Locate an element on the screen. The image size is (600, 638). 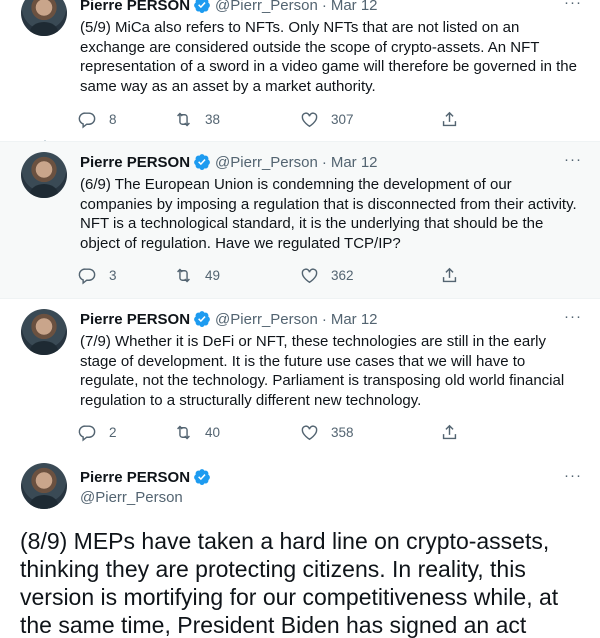
like-button: 362 is located at coordinates (370, 275).